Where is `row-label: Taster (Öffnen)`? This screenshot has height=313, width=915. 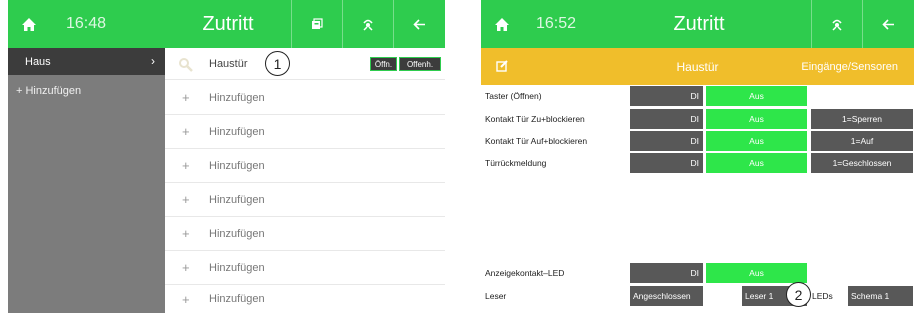
row-label: Taster (Öffnen) is located at coordinates (513, 96).